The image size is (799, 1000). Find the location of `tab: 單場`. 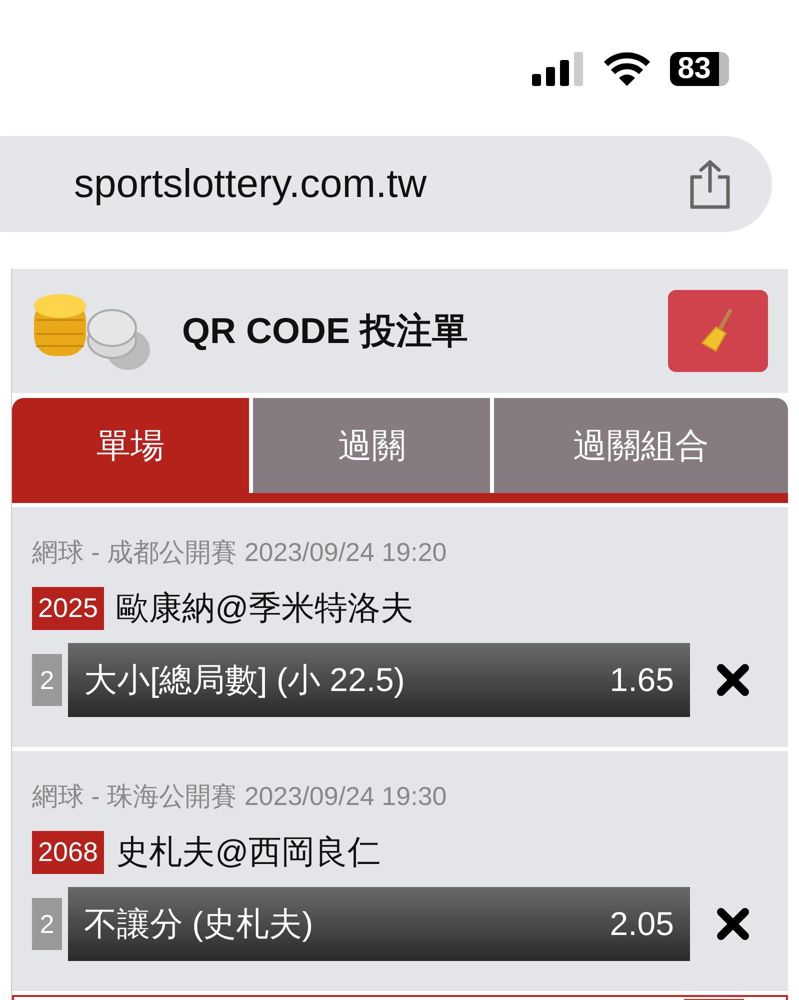

tab: 單場 is located at coordinates (131, 445).